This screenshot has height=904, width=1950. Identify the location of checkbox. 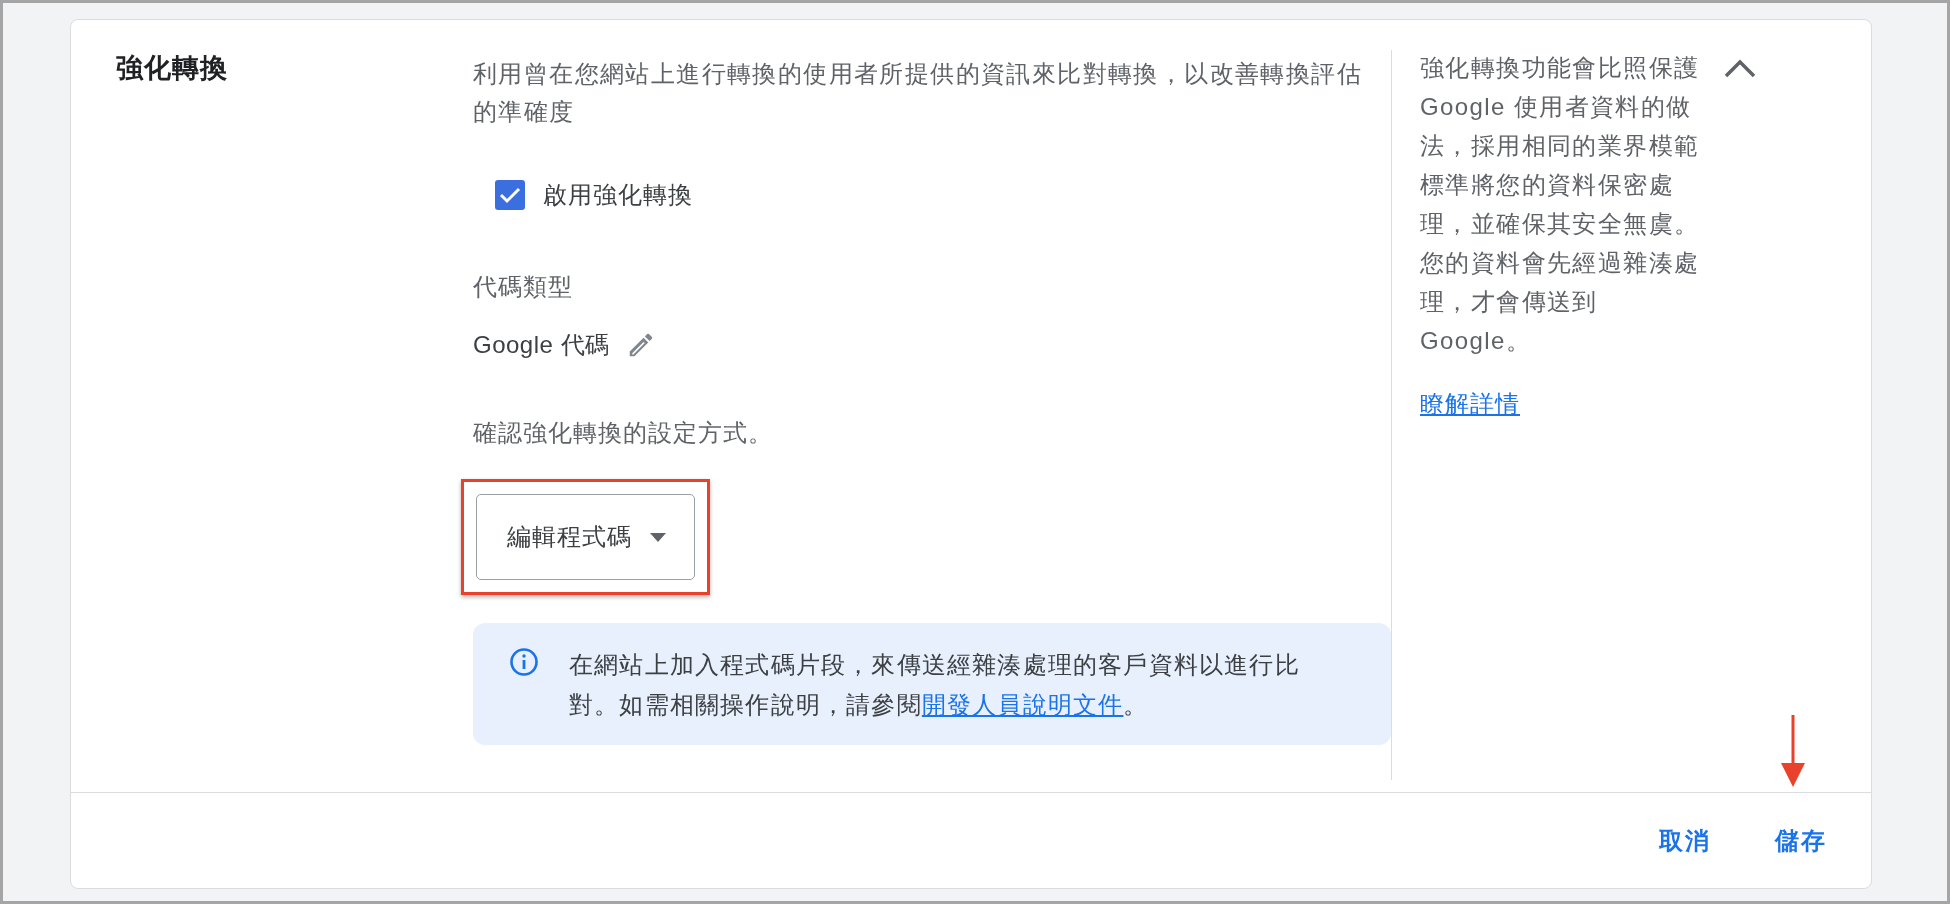
(510, 195).